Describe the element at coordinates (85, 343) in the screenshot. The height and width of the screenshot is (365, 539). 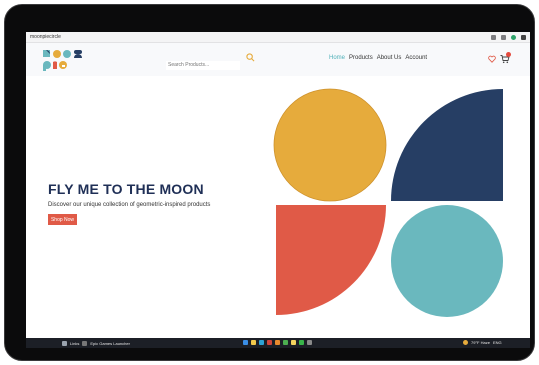
I see `epic-games-icon` at that location.